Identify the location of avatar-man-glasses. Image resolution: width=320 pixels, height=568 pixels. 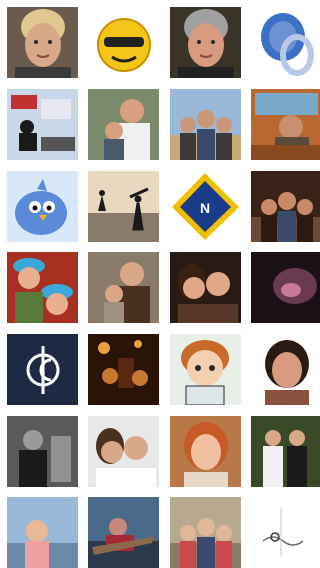
(205, 42).